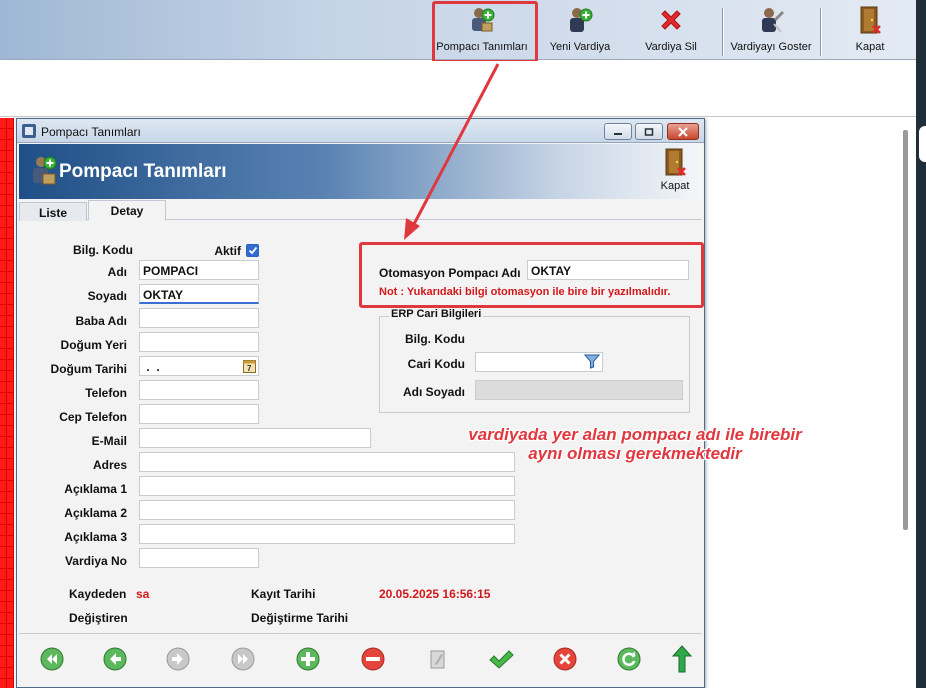  I want to click on vardiya-no-input, so click(199, 558).